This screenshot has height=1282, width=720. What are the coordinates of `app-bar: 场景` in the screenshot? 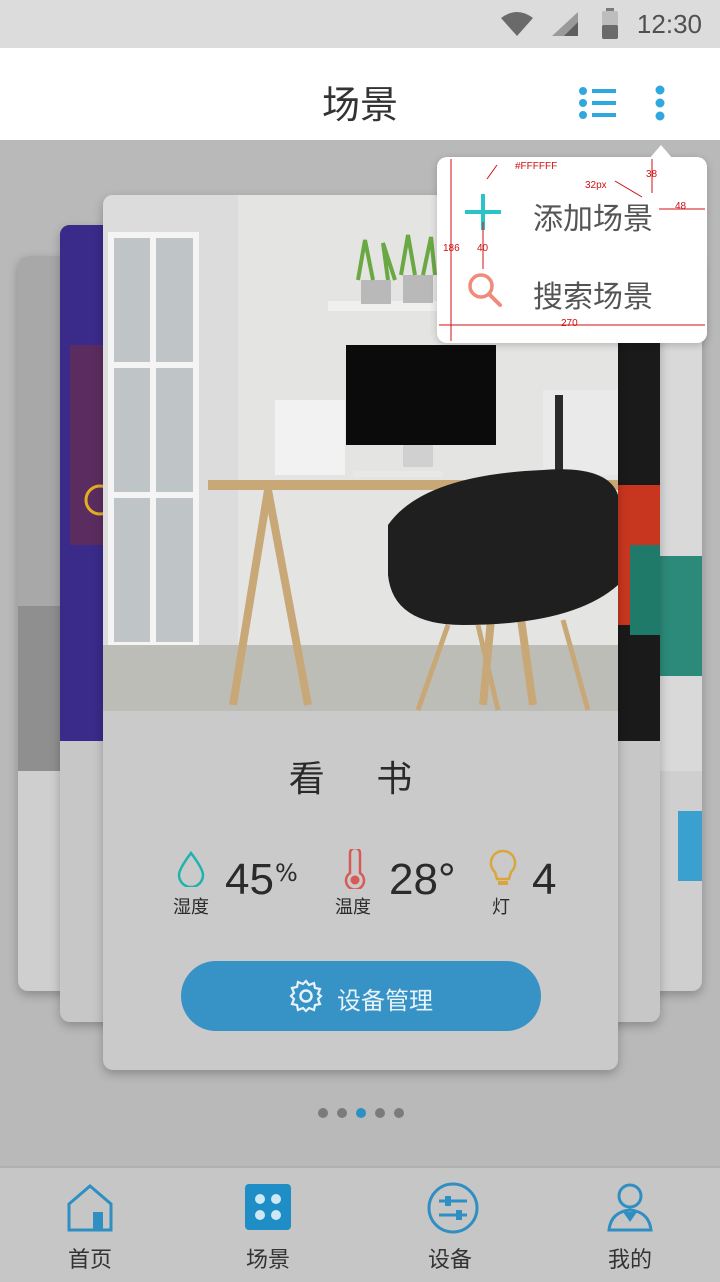 It's located at (360, 94).